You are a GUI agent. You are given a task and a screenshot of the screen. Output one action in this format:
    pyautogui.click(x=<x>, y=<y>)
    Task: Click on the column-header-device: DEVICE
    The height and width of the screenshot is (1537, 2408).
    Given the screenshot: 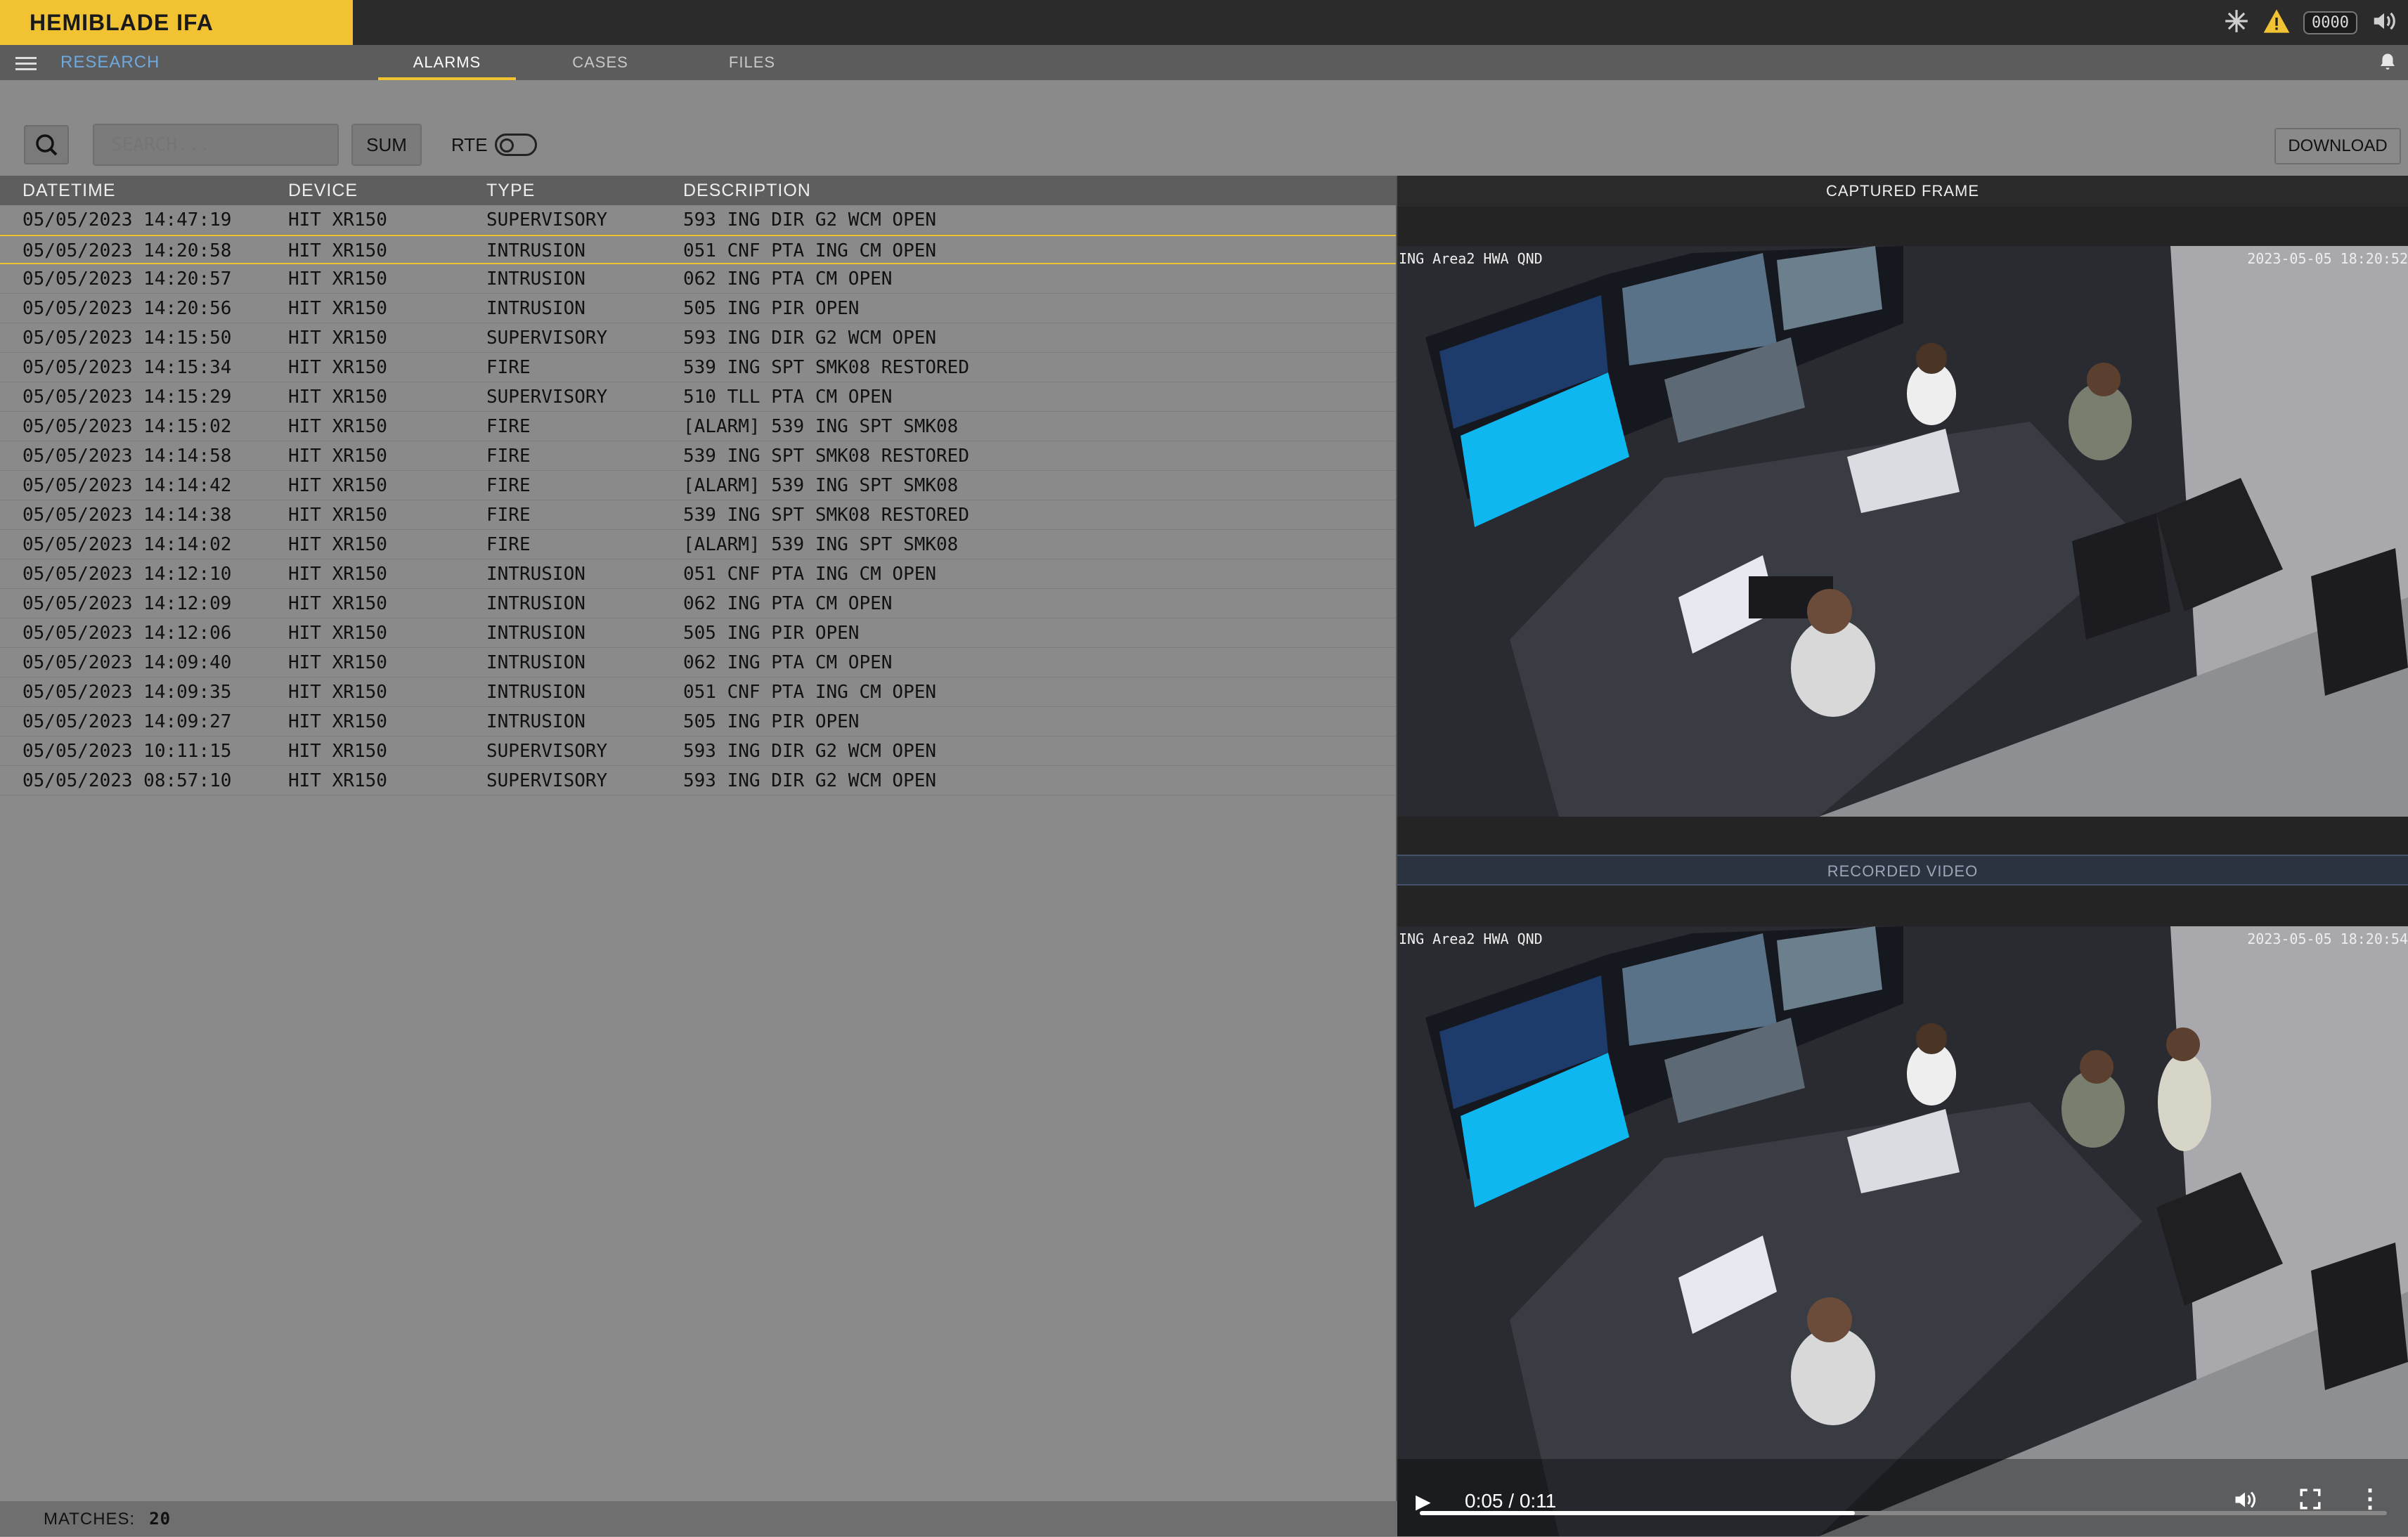 What is the action you would take?
    pyautogui.click(x=387, y=190)
    